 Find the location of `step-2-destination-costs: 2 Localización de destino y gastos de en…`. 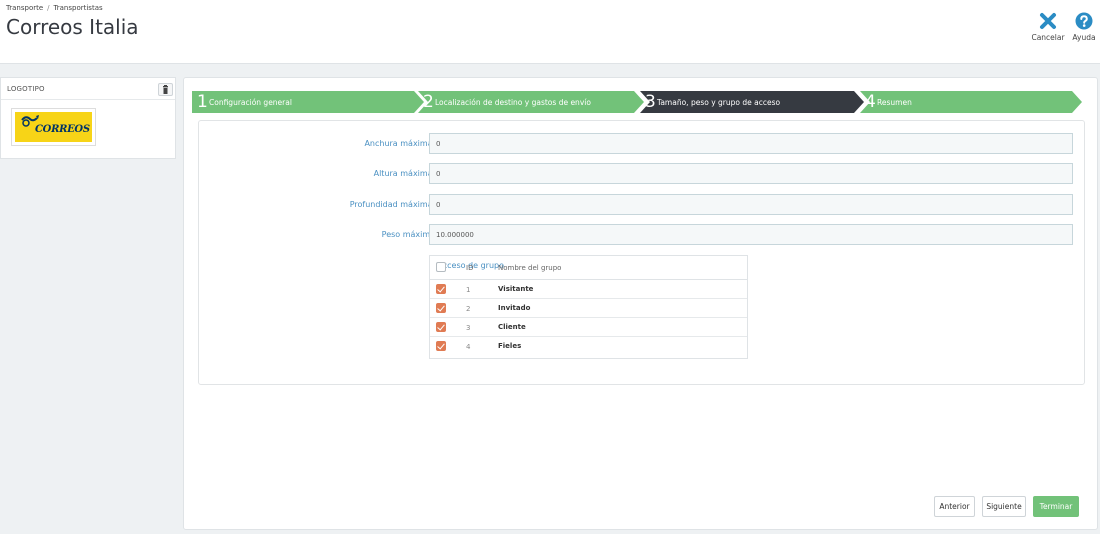

step-2-destination-costs: 2 Localización de destino y gastos de en… is located at coordinates (531, 102).